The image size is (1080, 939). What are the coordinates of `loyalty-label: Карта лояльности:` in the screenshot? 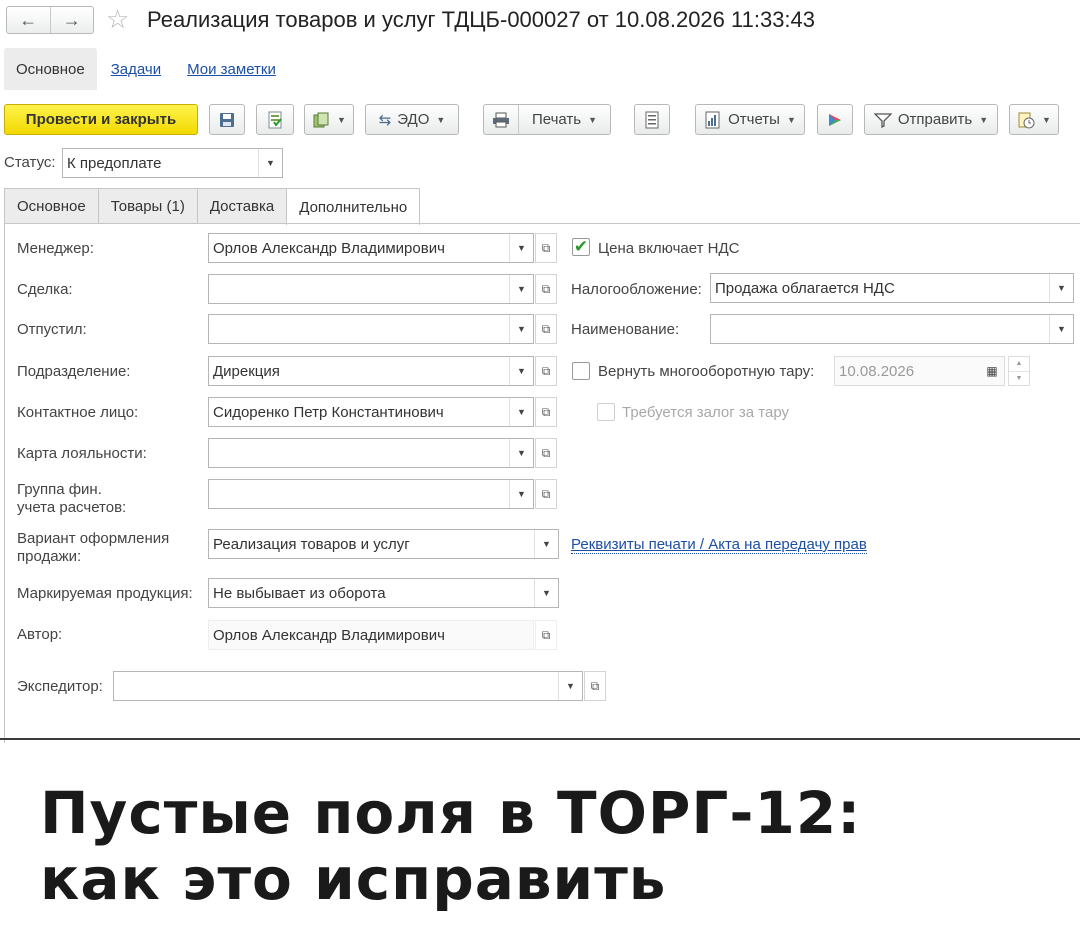 It's located at (82, 453).